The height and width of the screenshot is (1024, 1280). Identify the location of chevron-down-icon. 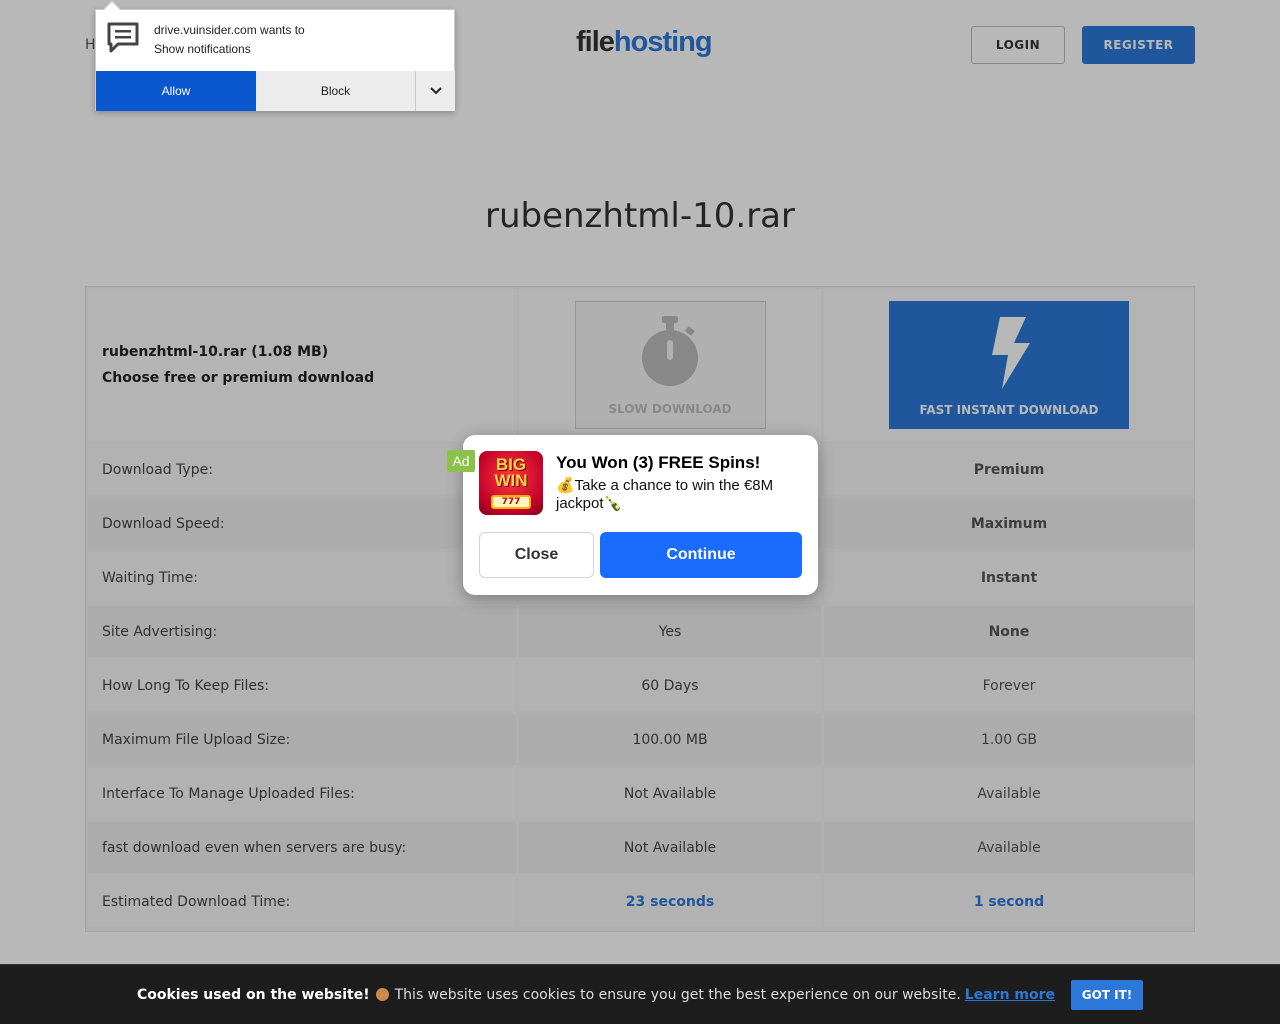
(435, 91).